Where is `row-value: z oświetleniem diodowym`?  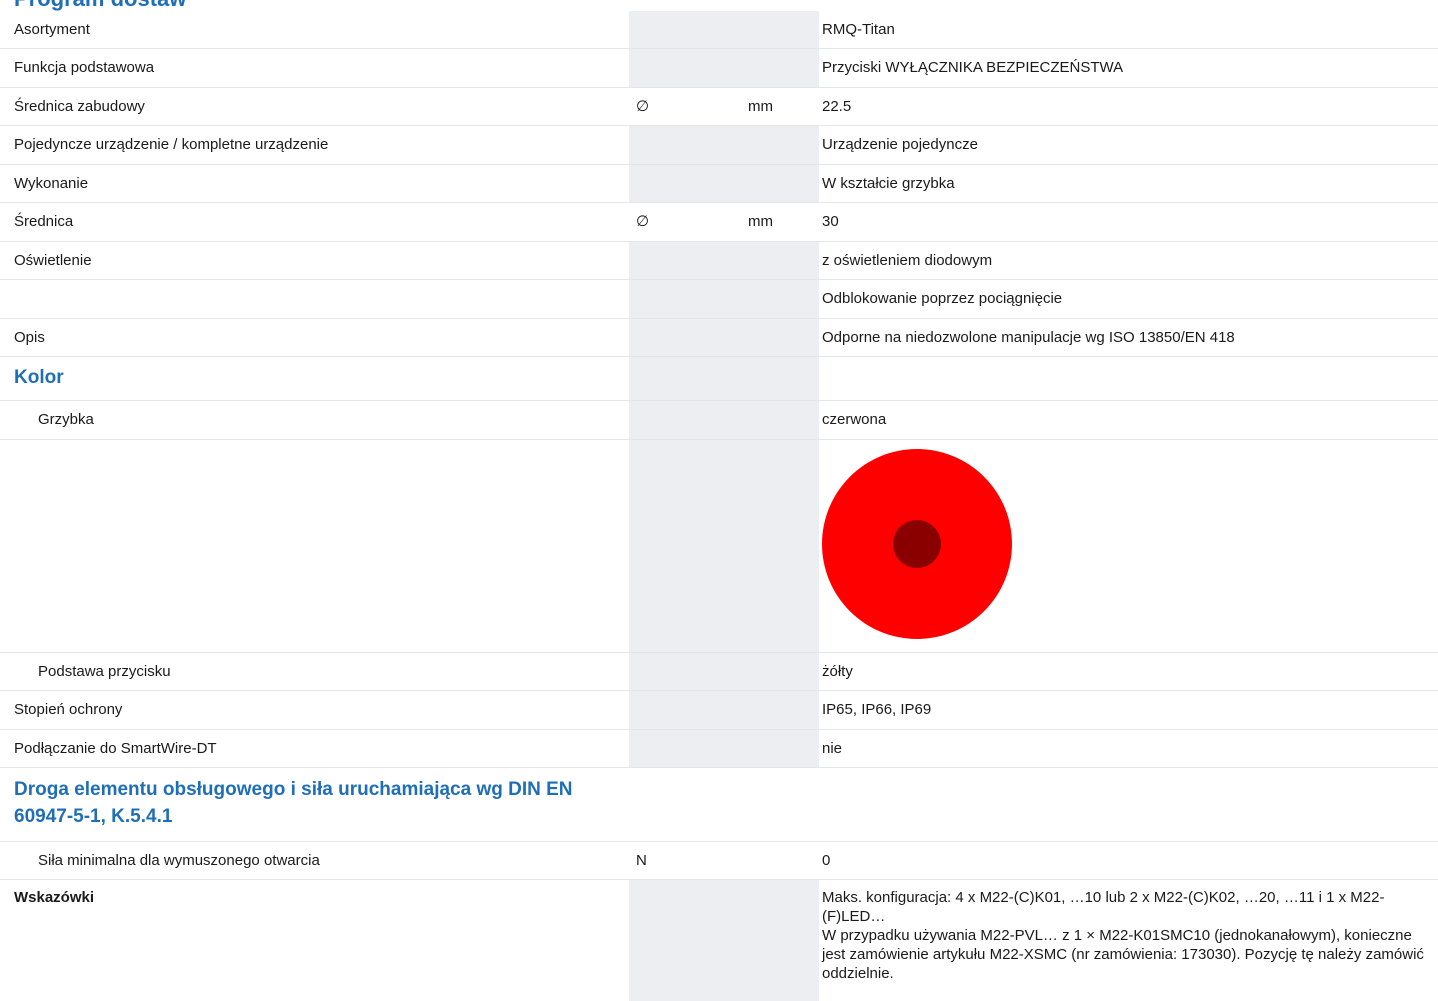 row-value: z oświetleniem diodowym is located at coordinates (907, 260).